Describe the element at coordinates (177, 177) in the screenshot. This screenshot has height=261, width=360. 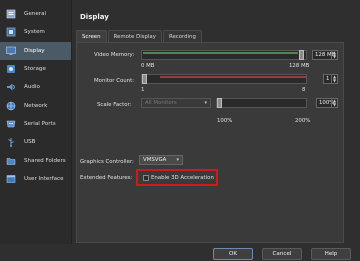
I see `highlight-box` at that location.